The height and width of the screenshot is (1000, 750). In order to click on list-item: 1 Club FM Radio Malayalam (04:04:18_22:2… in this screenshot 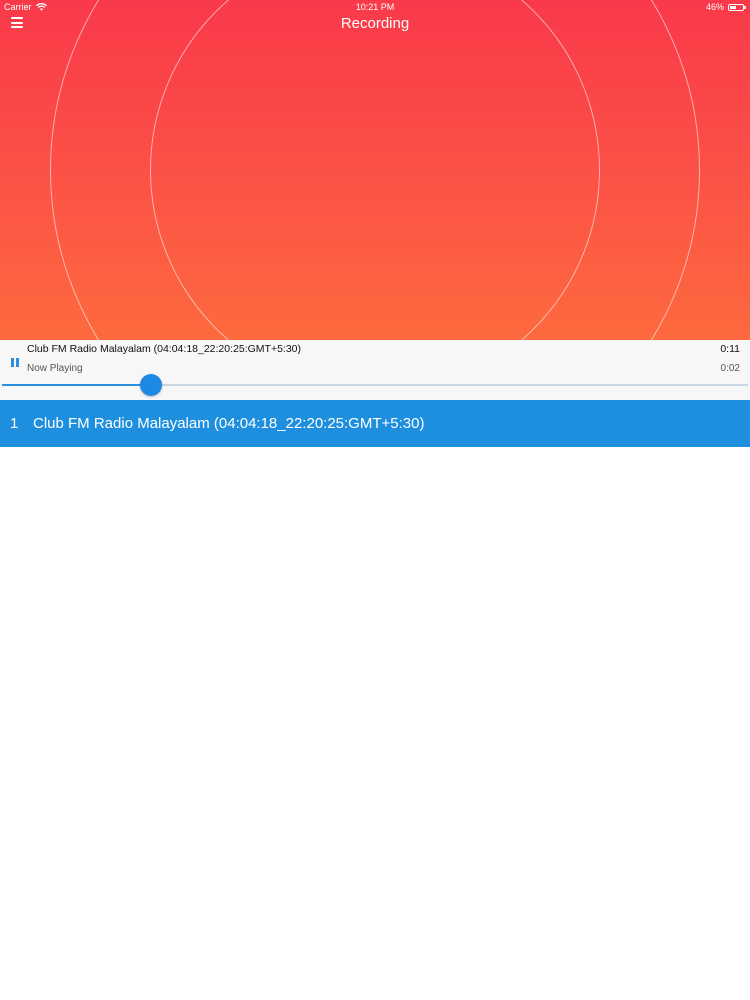, I will do `click(375, 423)`.